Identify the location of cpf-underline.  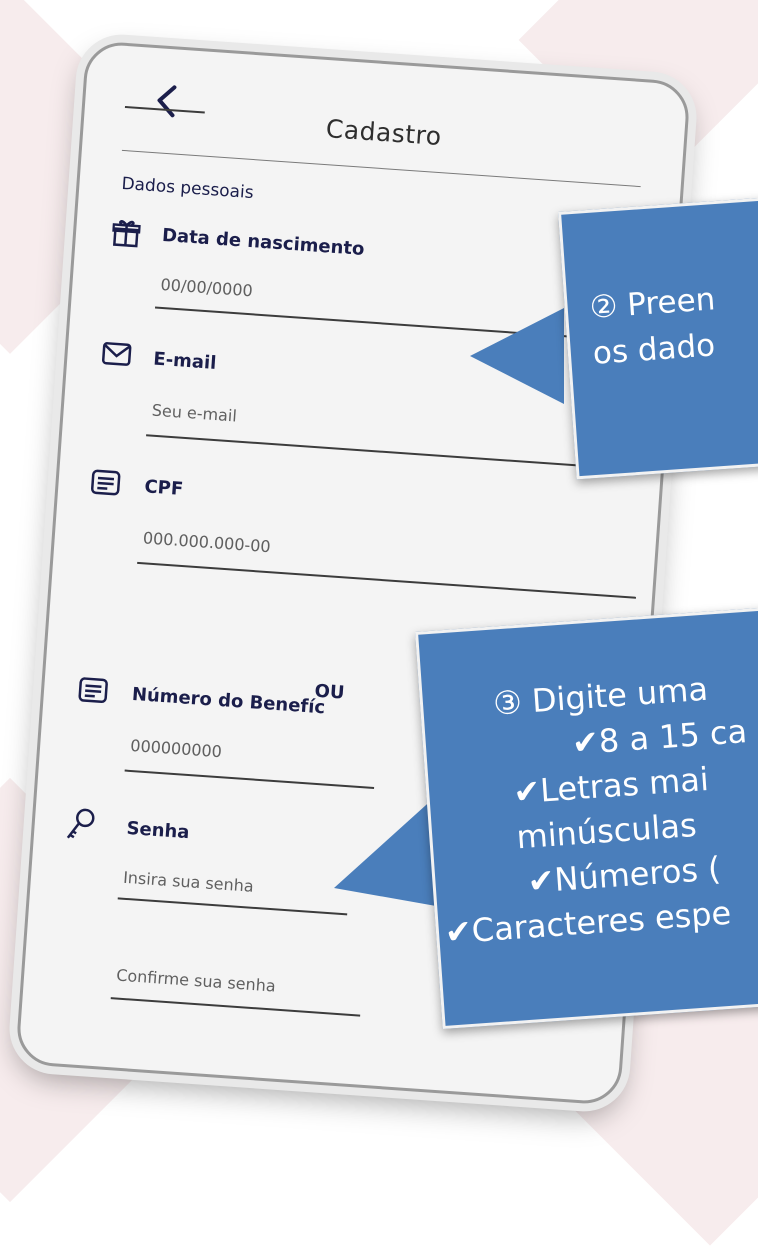
(387, 580).